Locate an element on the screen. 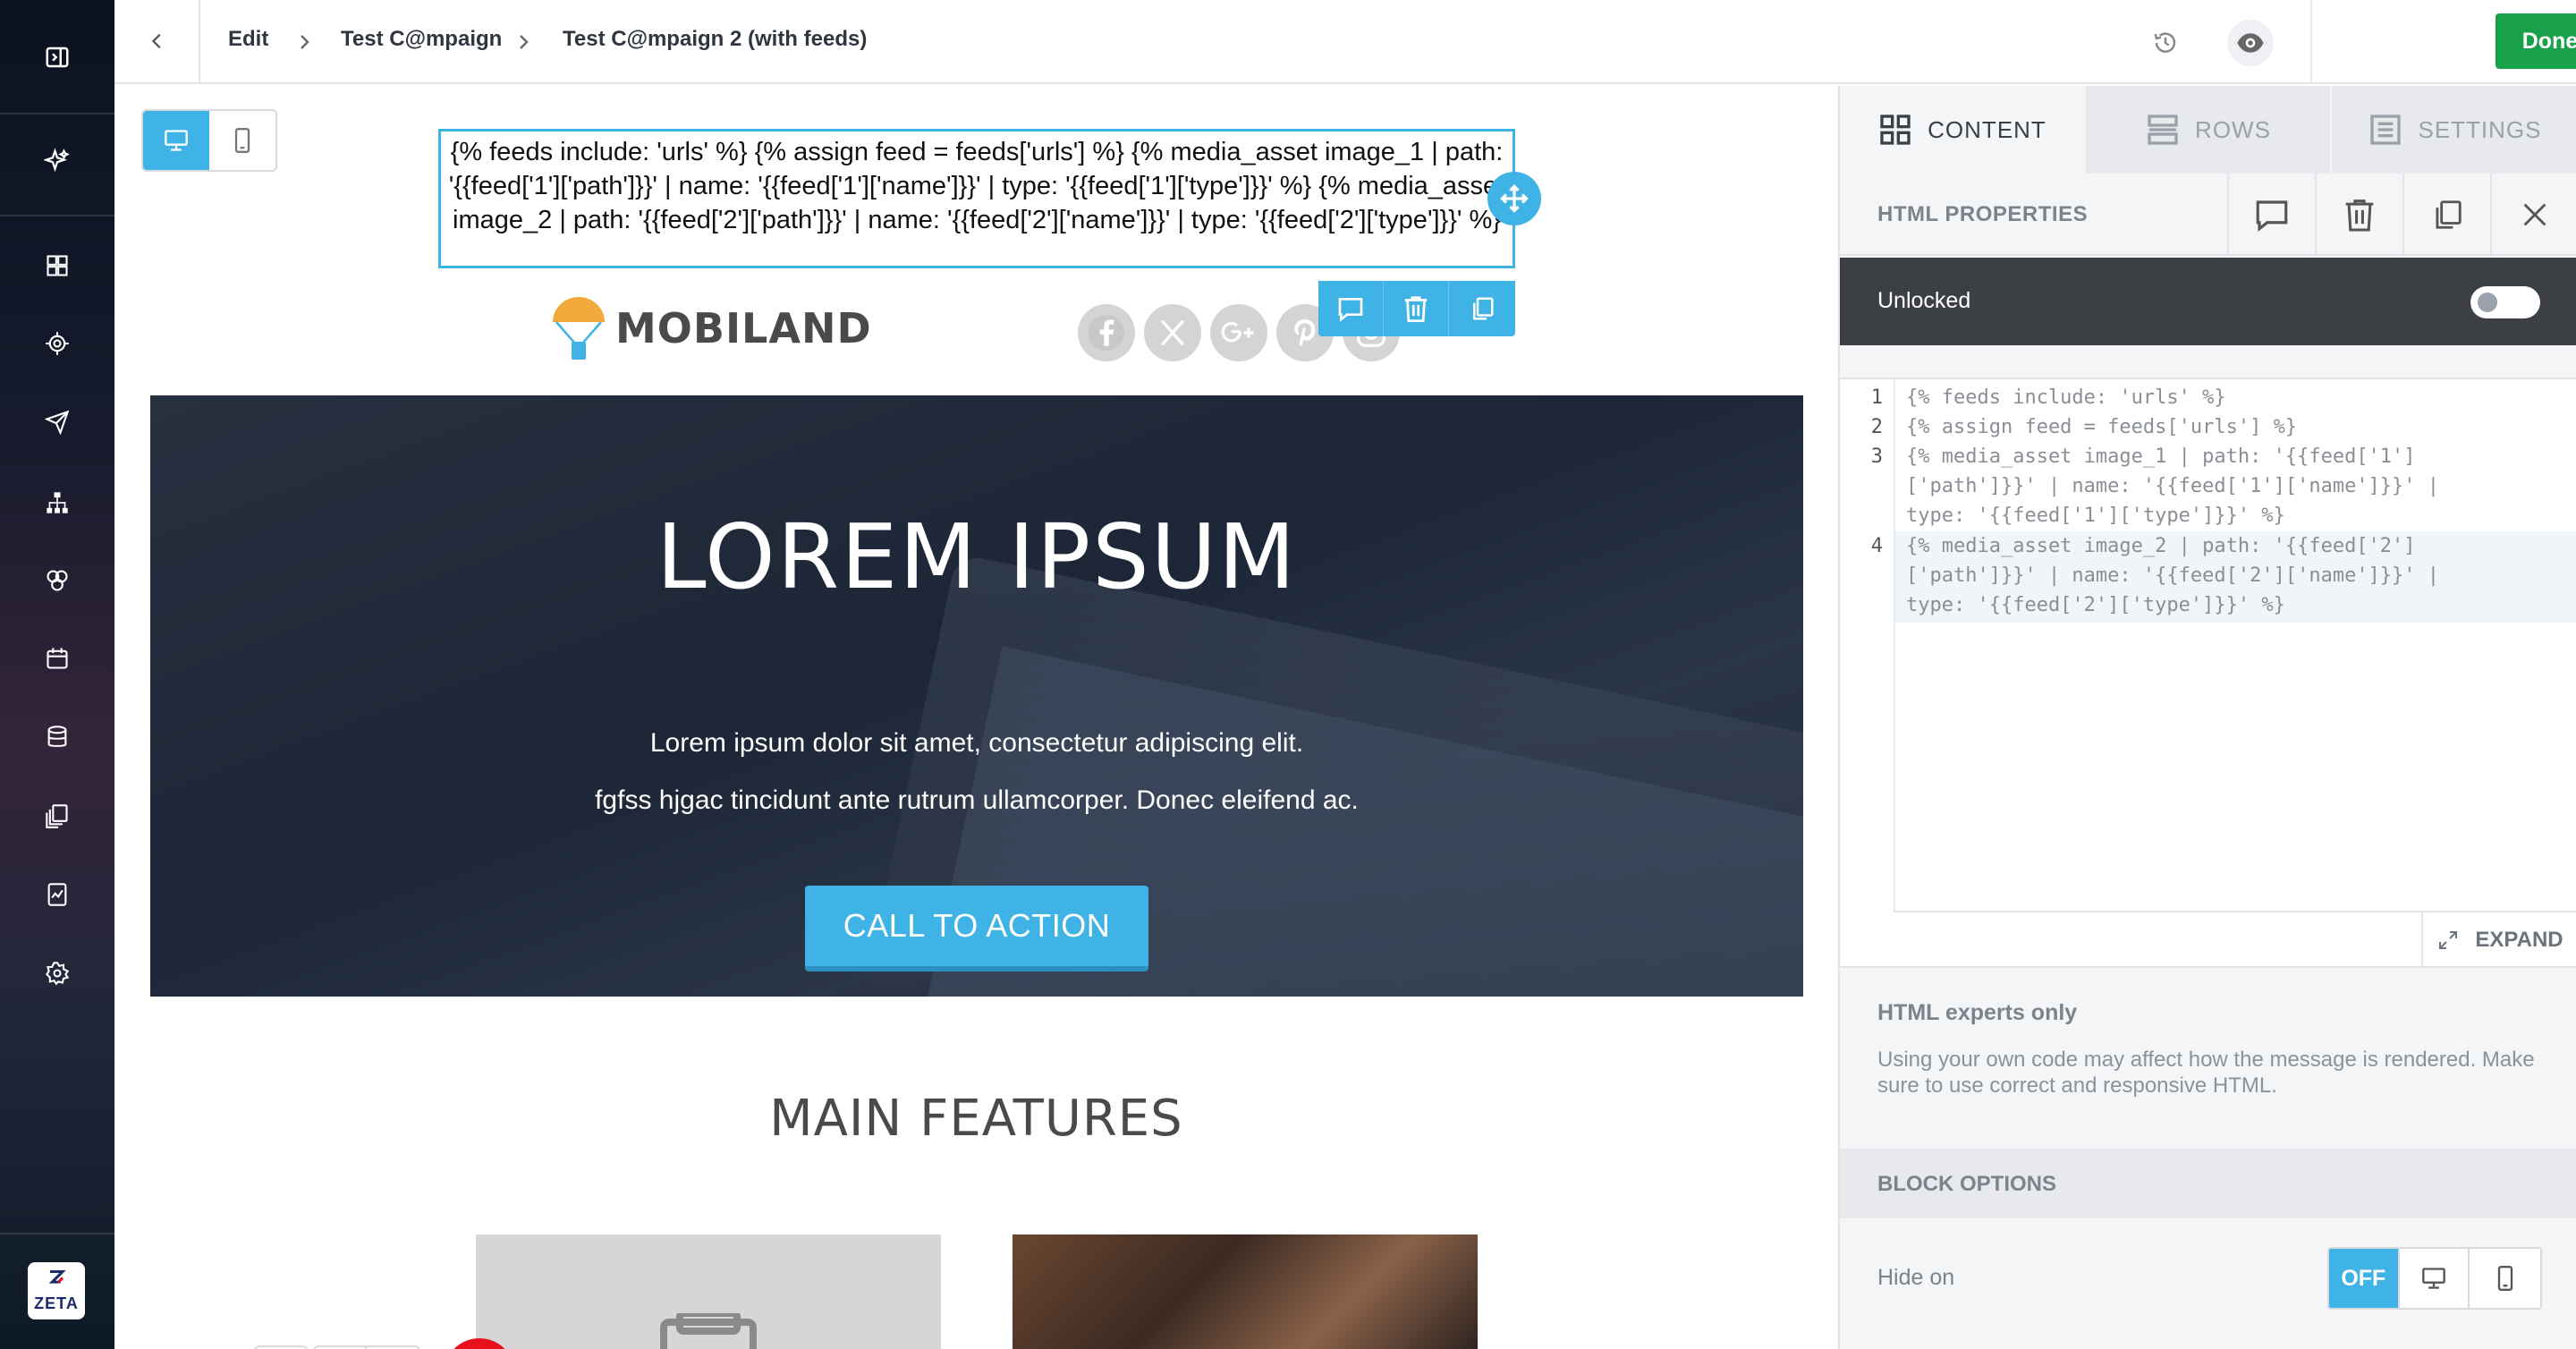  block-options-title: BLOCK OPTIONS is located at coordinates (1967, 1184).